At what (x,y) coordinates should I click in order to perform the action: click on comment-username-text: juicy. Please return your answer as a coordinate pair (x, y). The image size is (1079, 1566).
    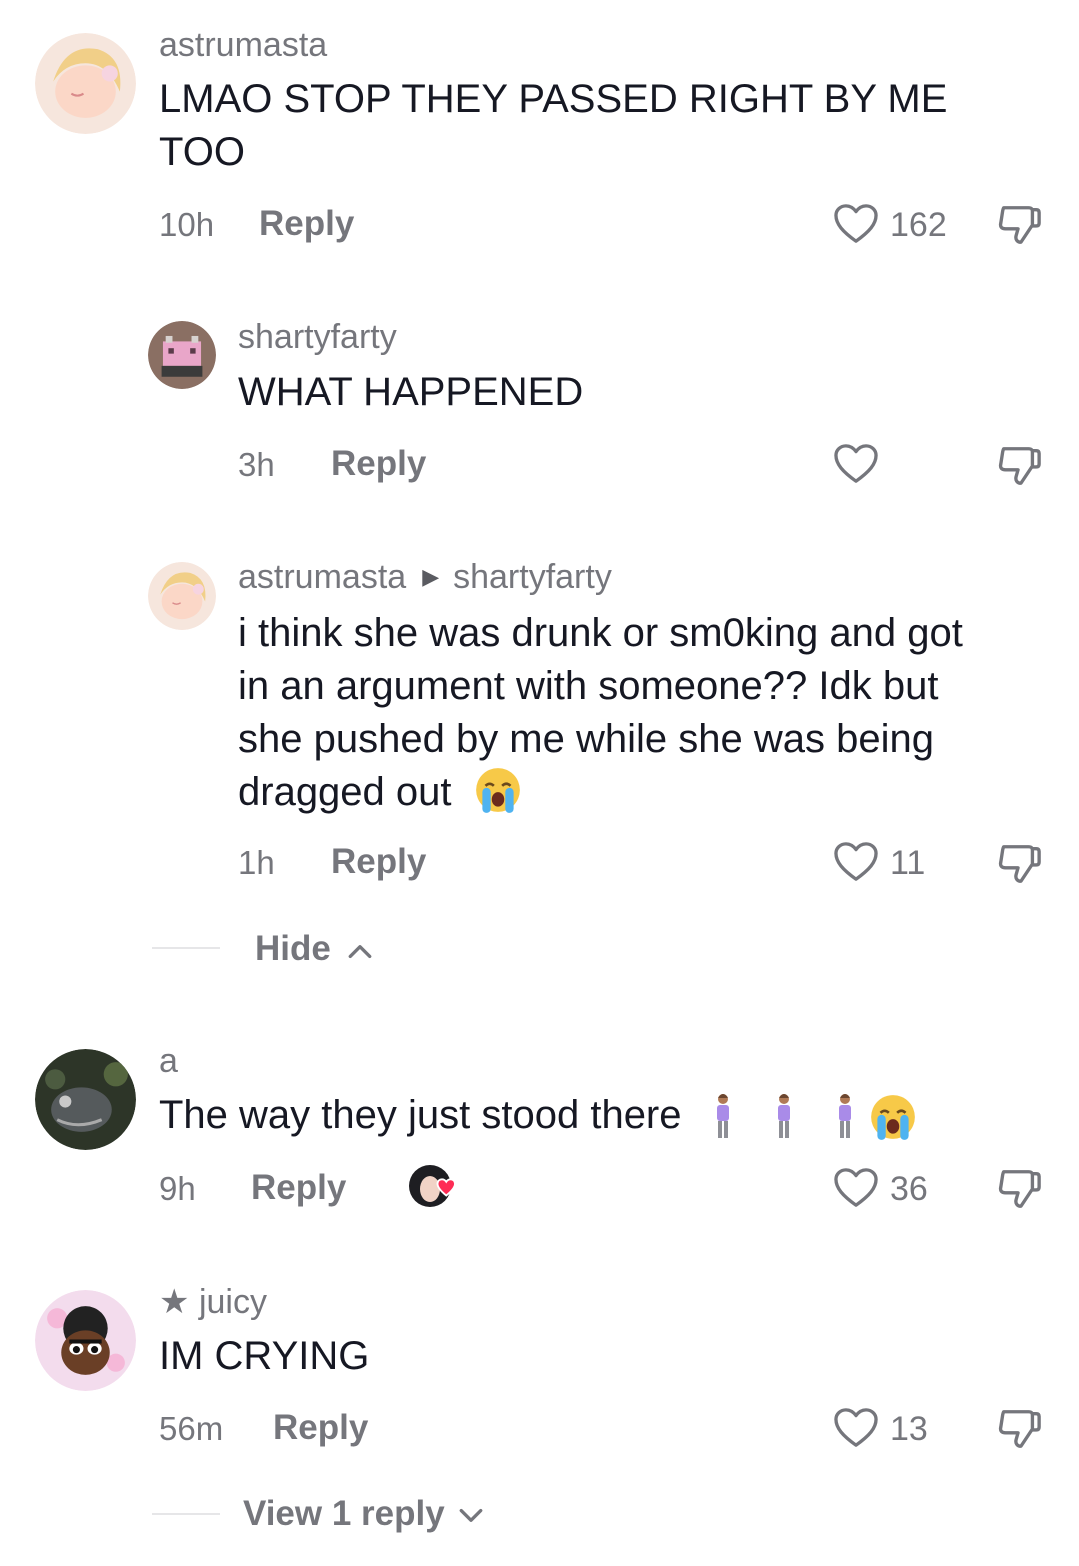
    Looking at the image, I should click on (232, 1302).